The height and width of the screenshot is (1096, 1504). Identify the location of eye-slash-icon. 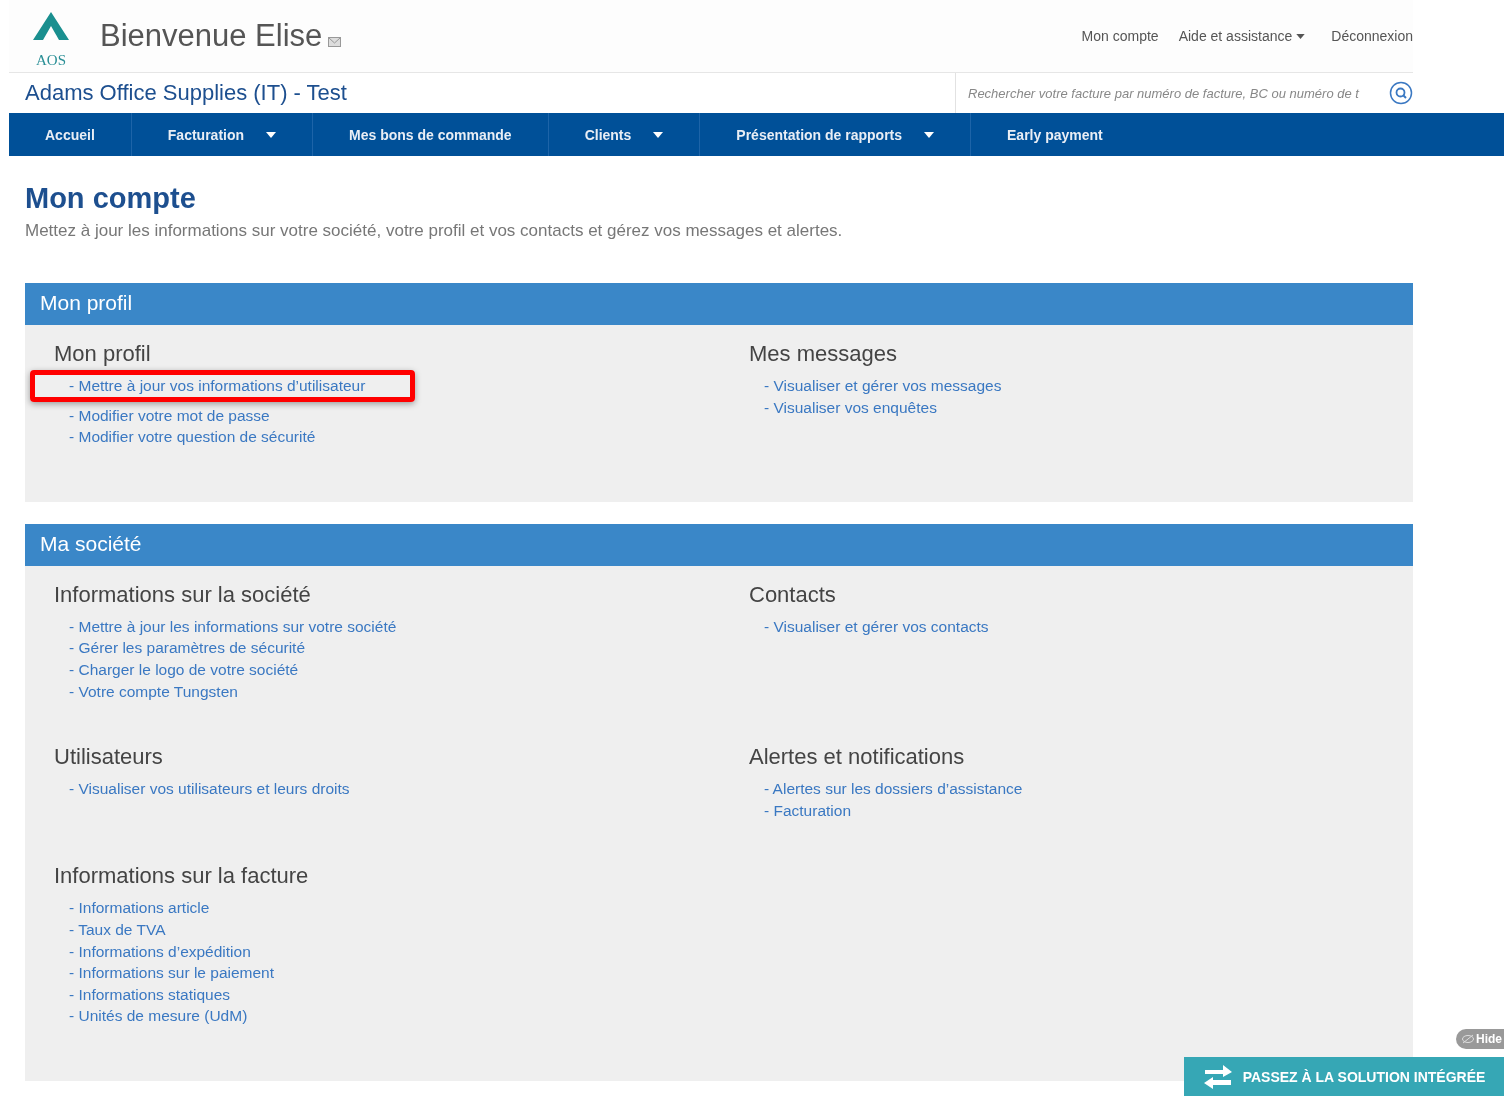
(1468, 1039).